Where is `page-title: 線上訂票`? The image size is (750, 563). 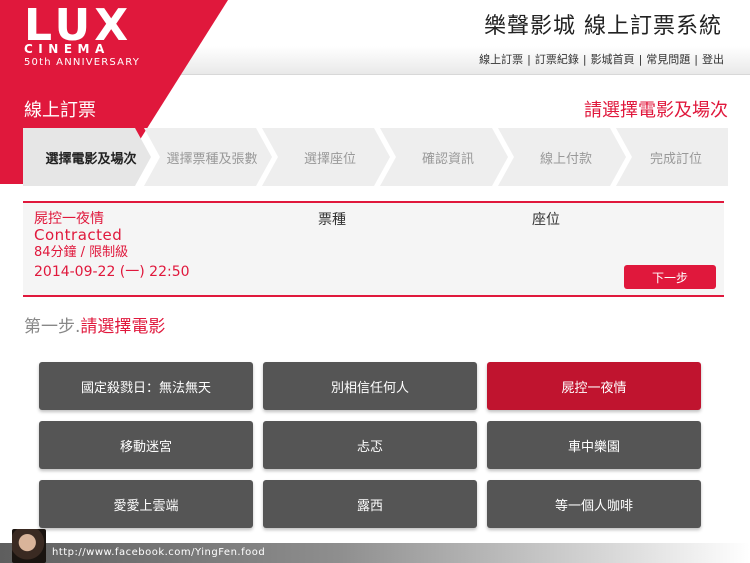
page-title: 線上訂票 is located at coordinates (60, 110).